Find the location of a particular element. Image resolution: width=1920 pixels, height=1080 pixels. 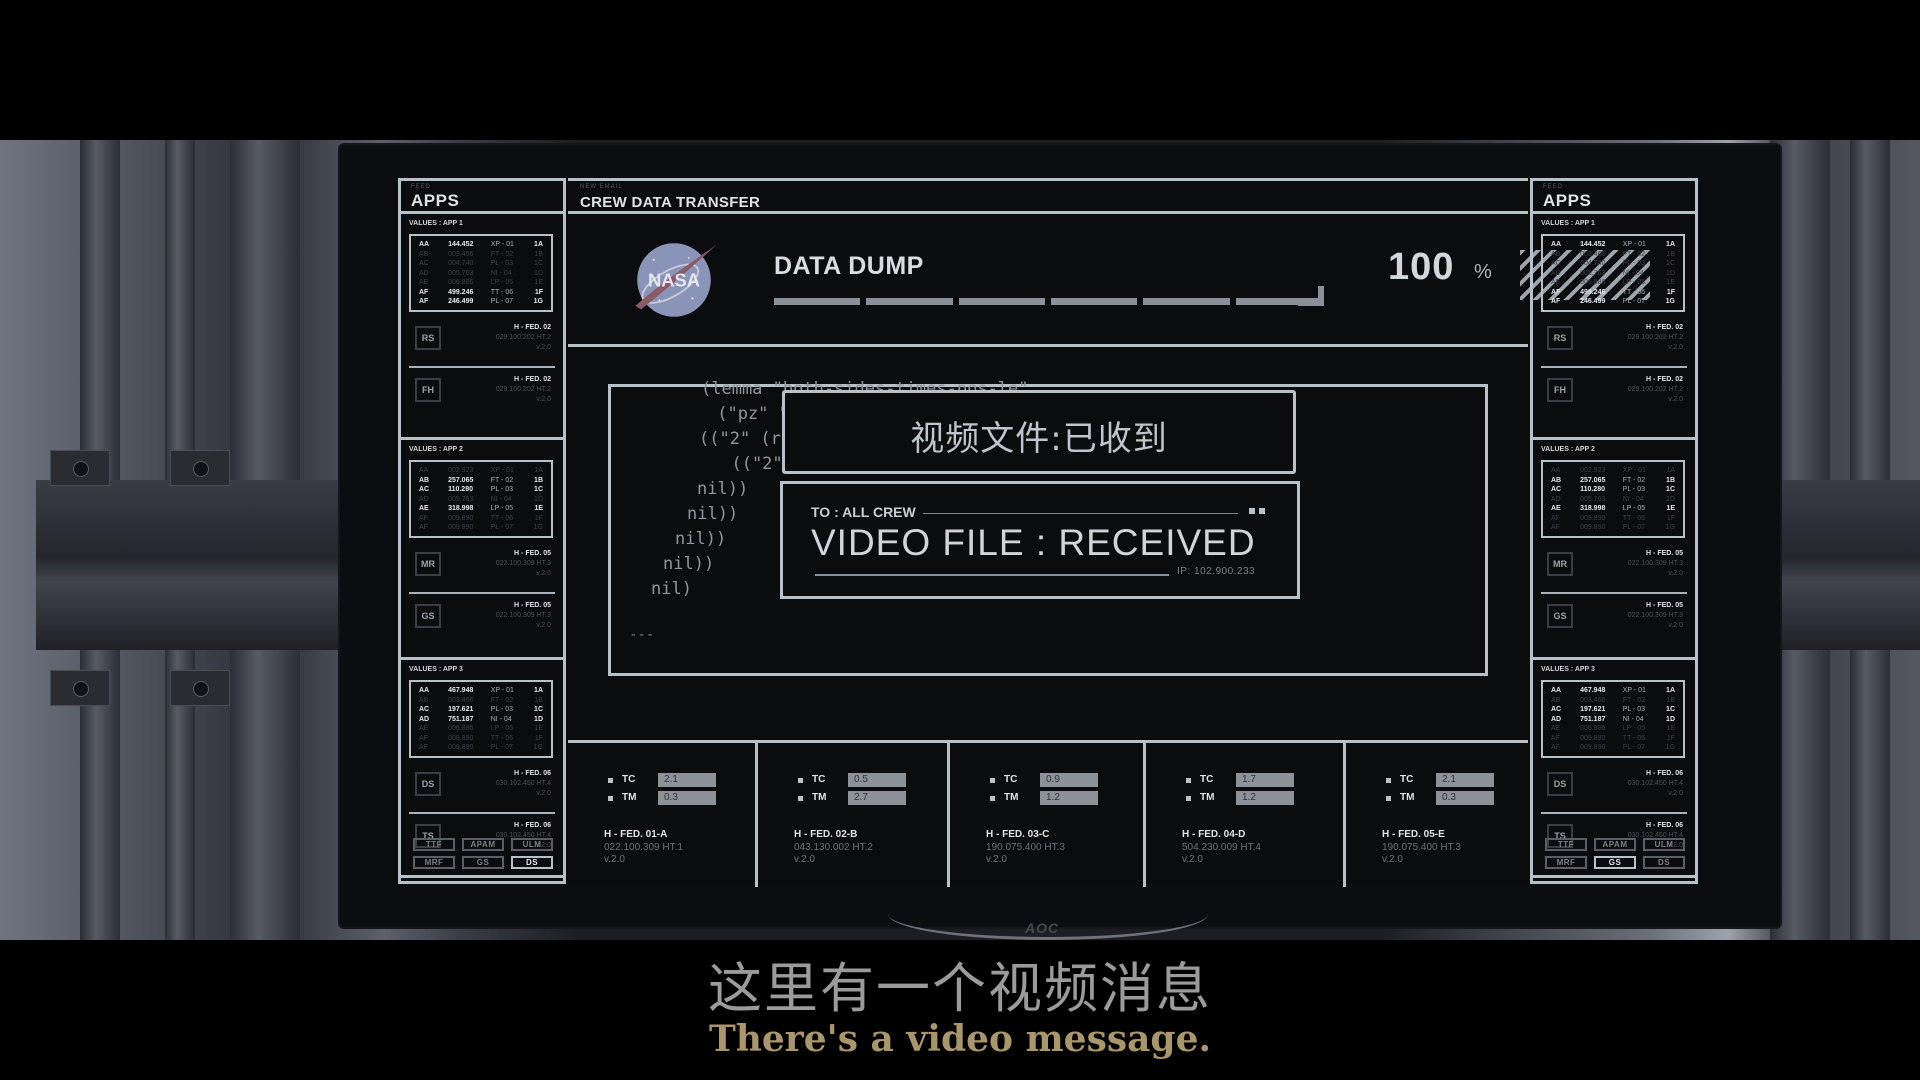

values-row: AC 004.740 PL - 03 1C is located at coordinates (481, 264).